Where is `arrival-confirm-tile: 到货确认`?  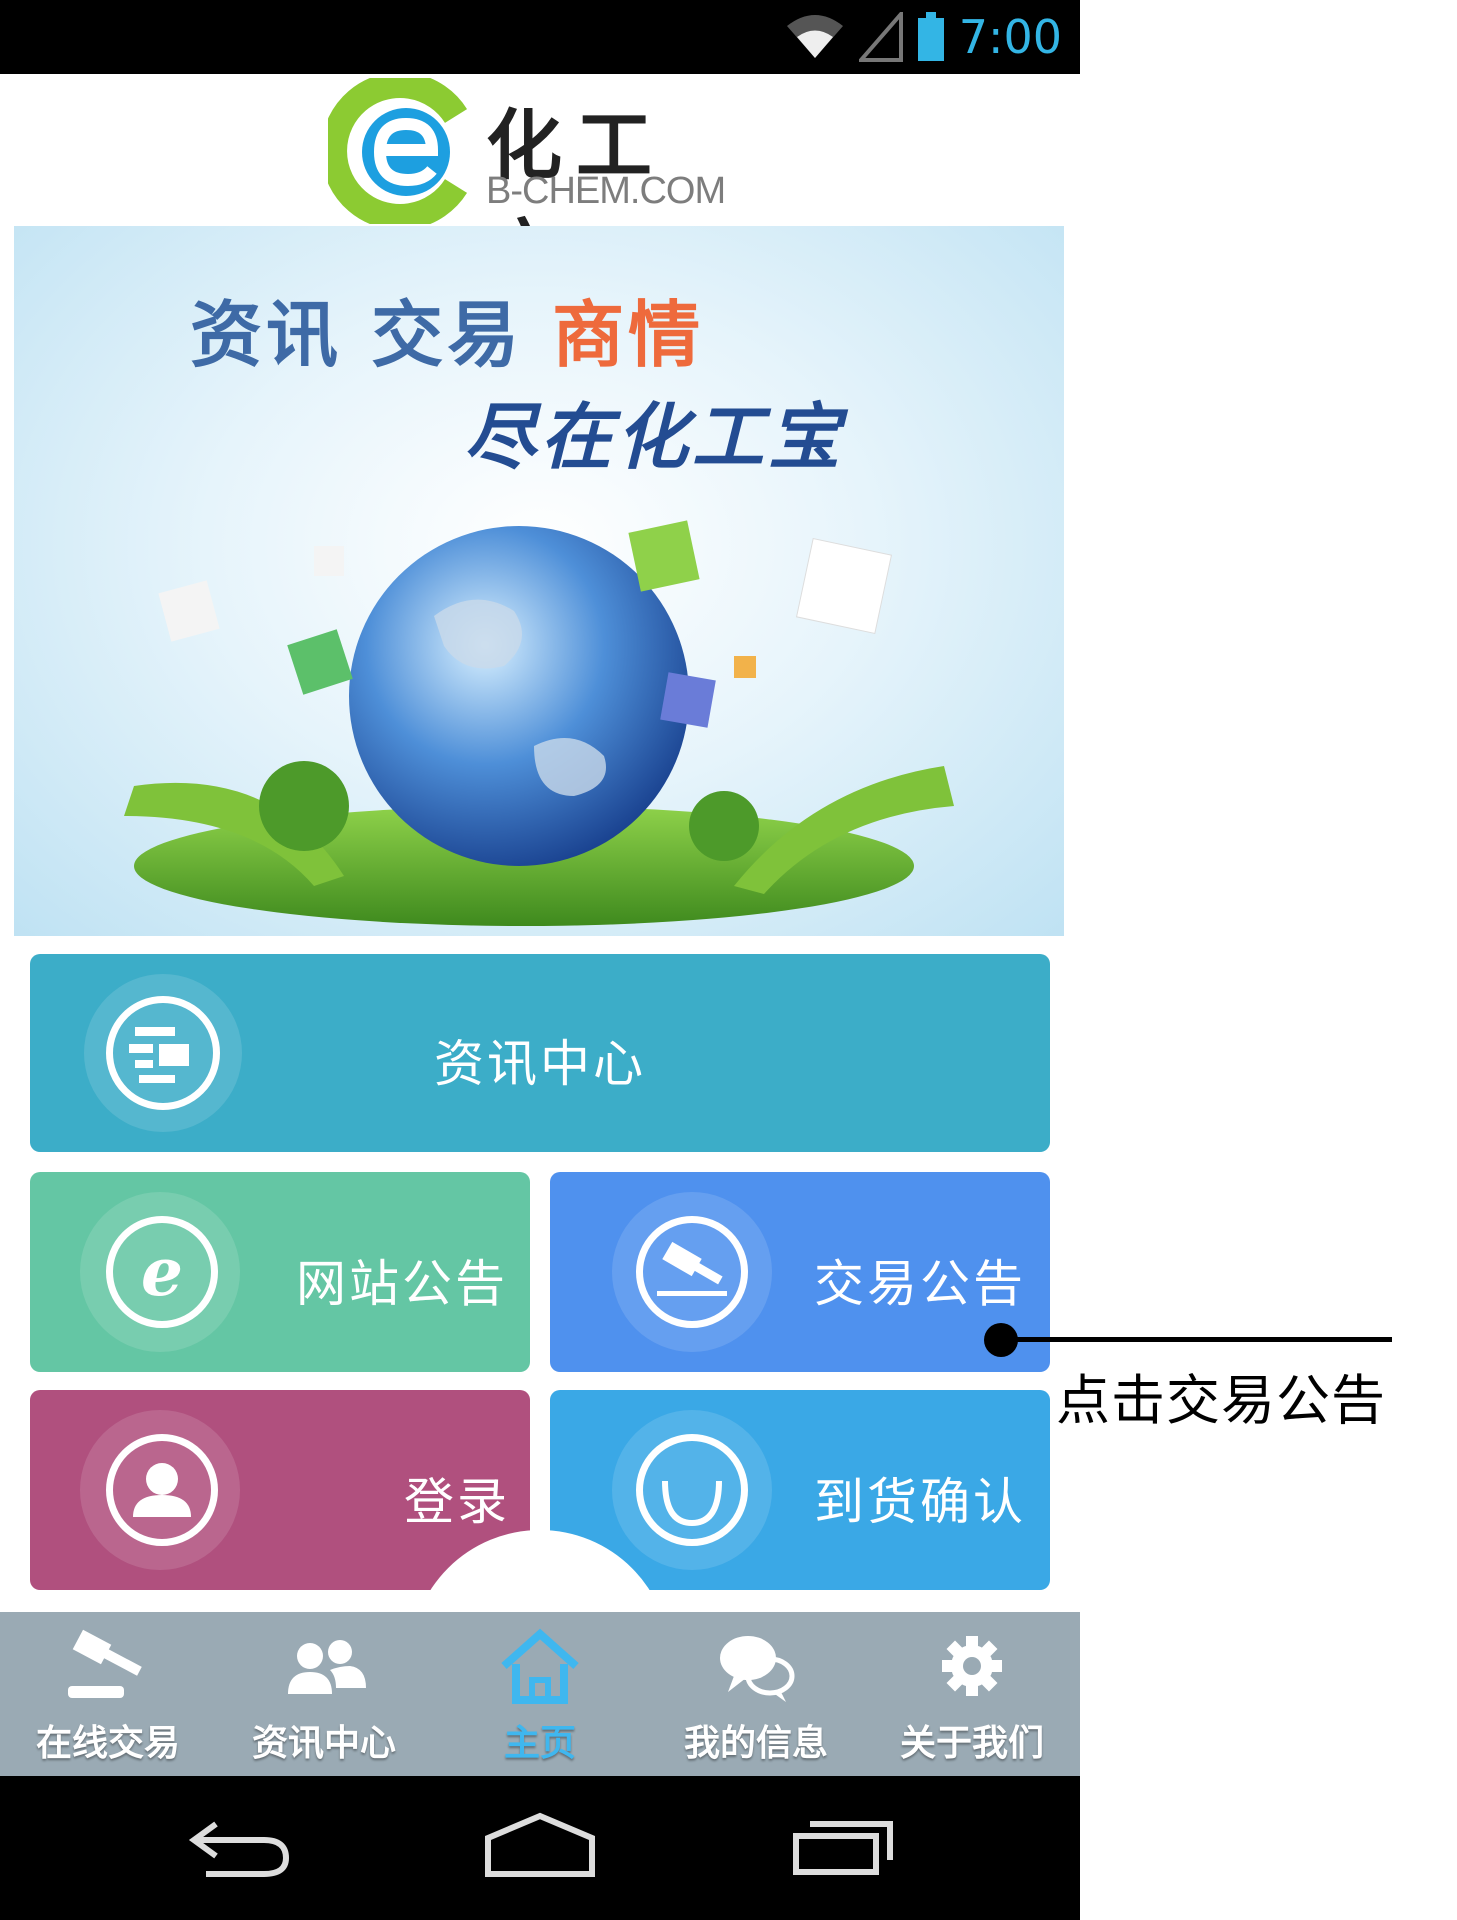 arrival-confirm-tile: 到货确认 is located at coordinates (800, 1490).